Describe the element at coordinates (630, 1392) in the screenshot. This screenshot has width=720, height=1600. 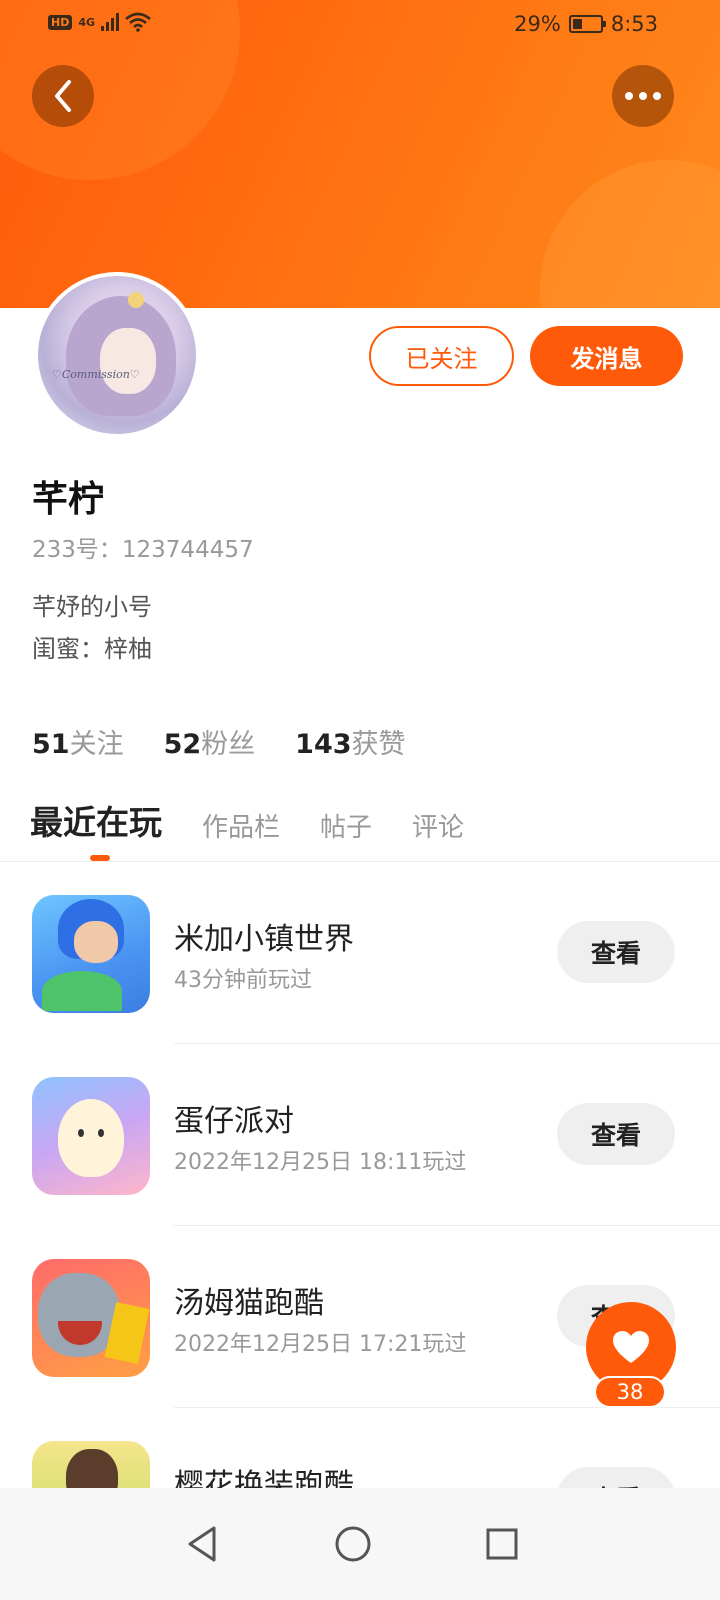
I see `like-count-badge: 38` at that location.